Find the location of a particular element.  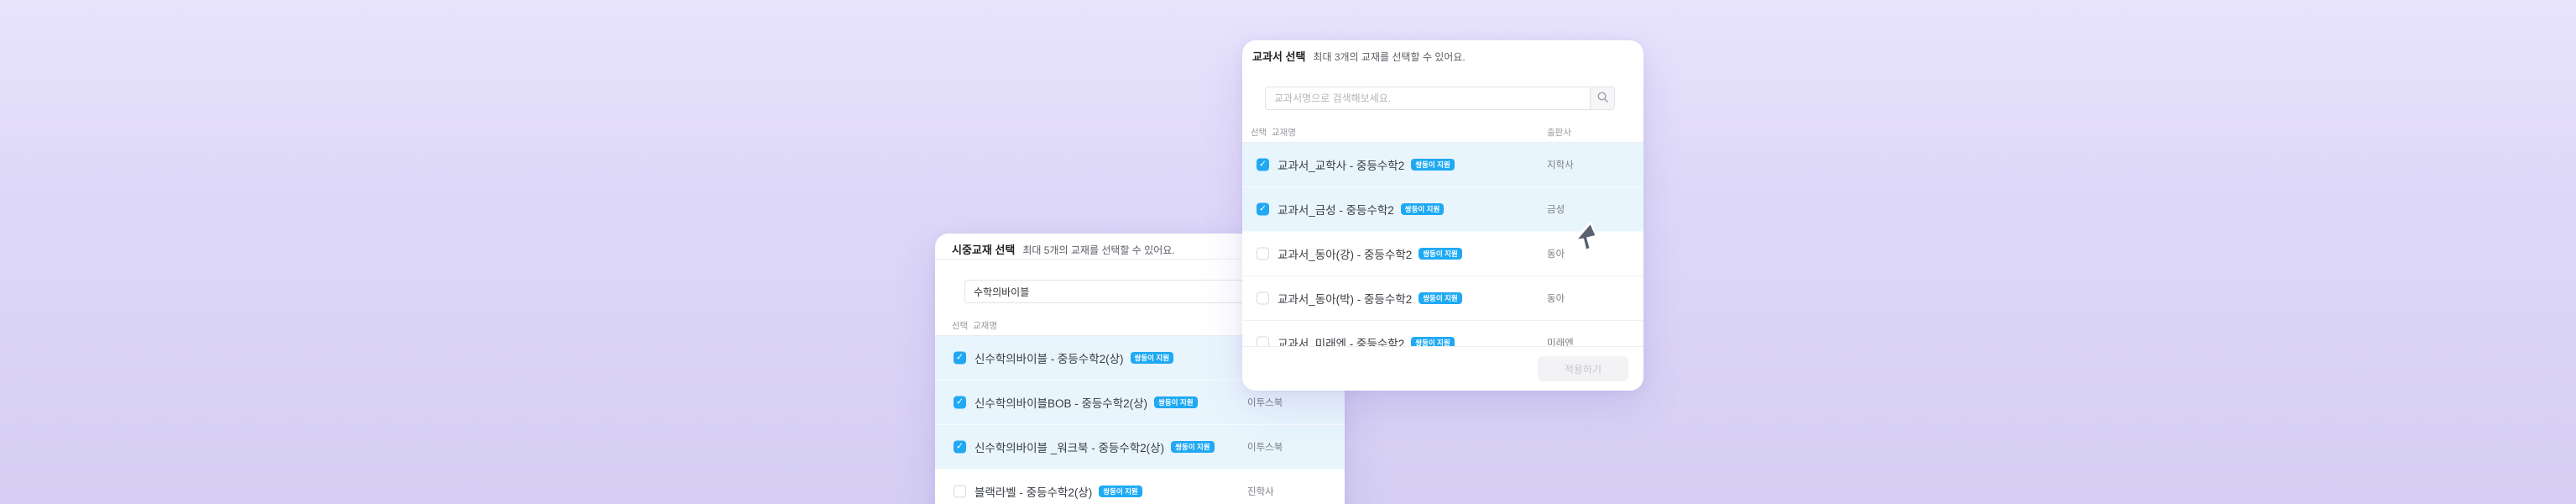

table-row: 교과서_교학사 - 중등수학2 쌍둥이 지원 지학사 is located at coordinates (1442, 165).